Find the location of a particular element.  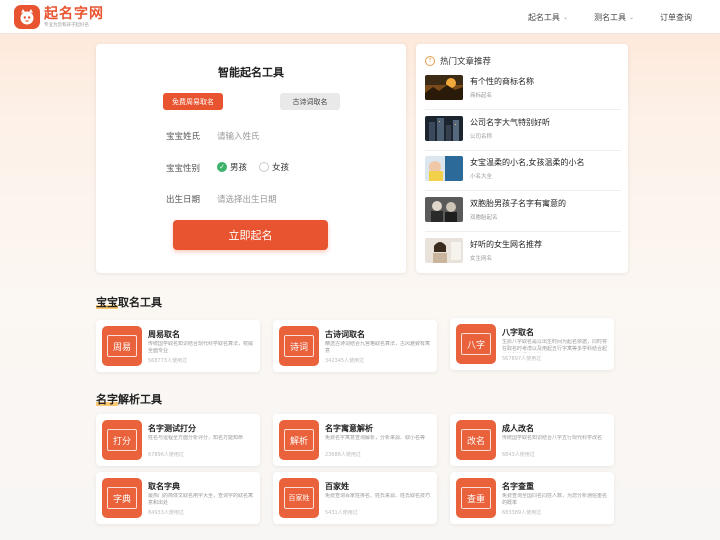

tool-name: 名字查重 is located at coordinates (518, 486).